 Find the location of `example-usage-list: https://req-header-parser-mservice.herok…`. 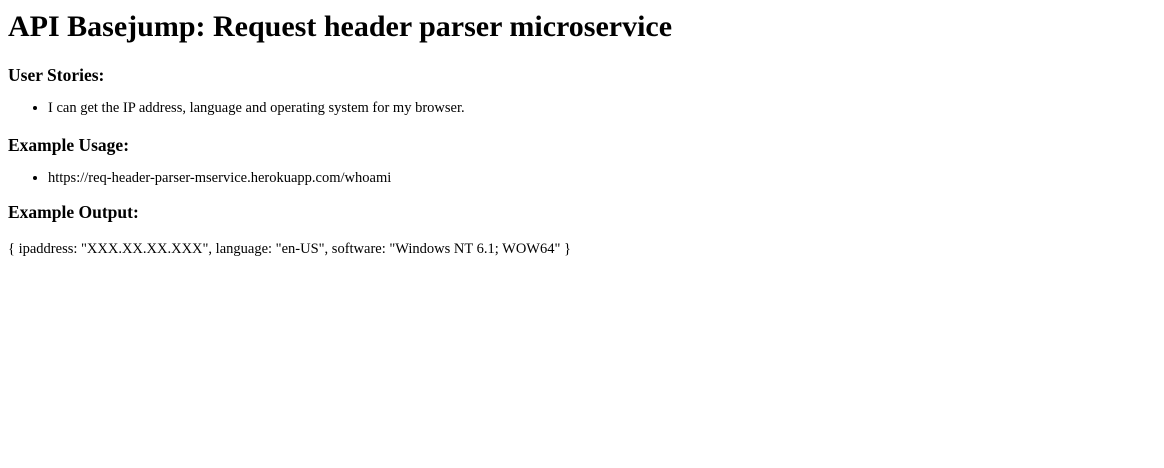

example-usage-list: https://req-header-parser-mservice.herok… is located at coordinates (582, 178).